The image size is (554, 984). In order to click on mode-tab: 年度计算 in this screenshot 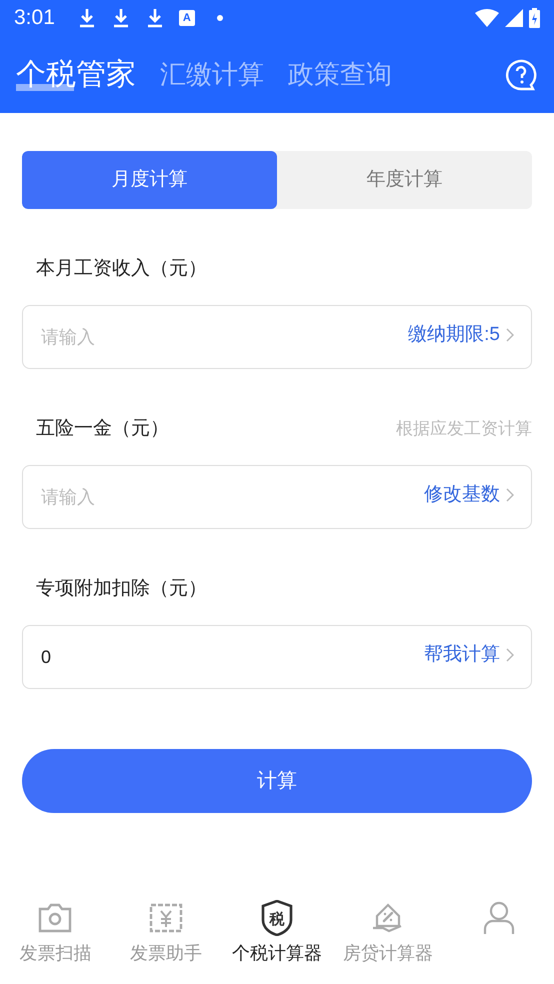, I will do `click(404, 180)`.